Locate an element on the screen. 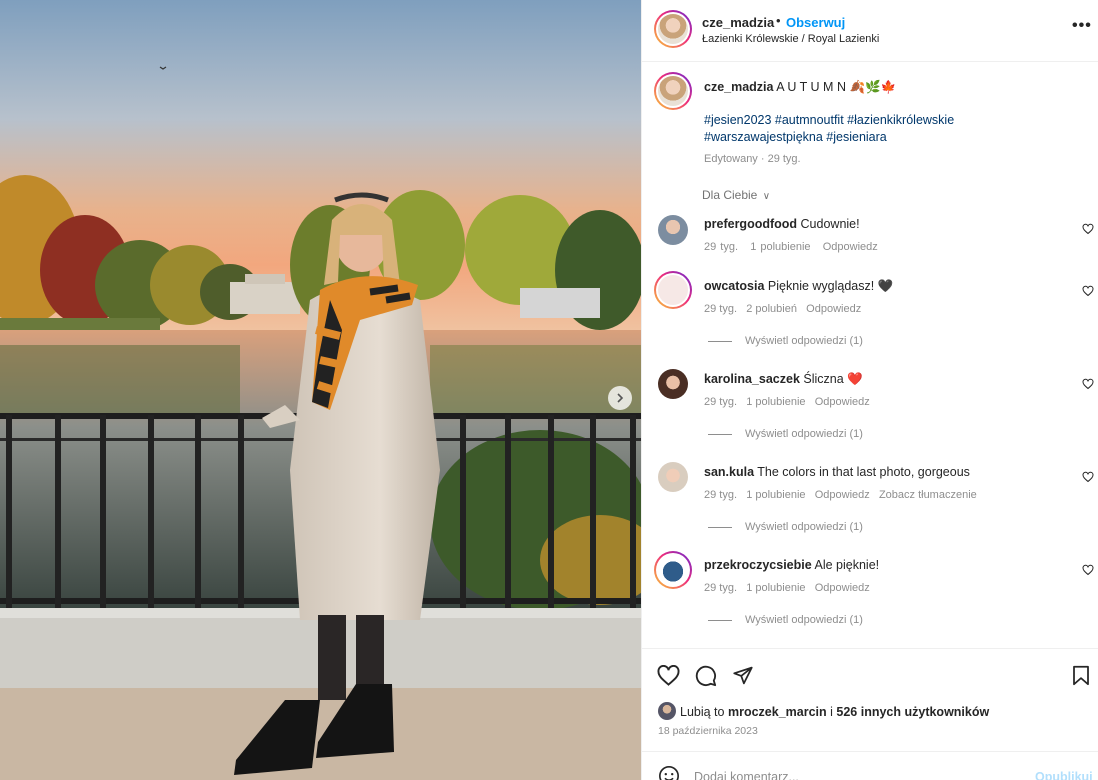  comment-text: Ale pięknie! is located at coordinates (847, 565).